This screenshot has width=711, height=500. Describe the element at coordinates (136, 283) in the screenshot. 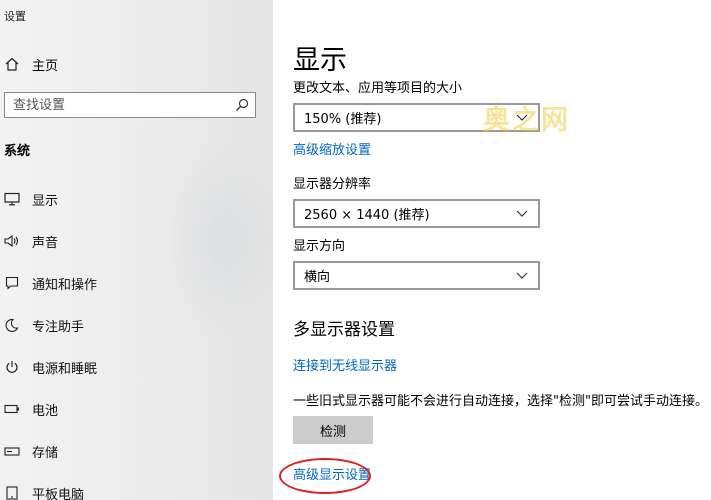

I see `sidebar-item-notifications: 通知和操作` at that location.